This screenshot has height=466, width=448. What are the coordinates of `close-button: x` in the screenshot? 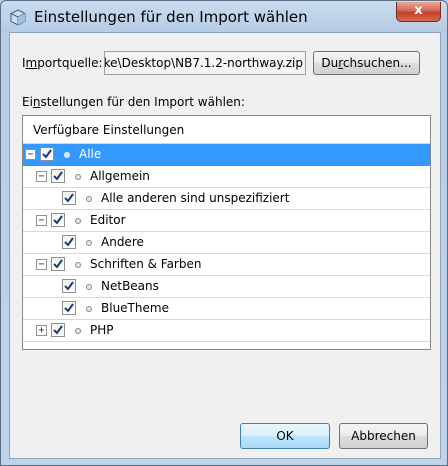 It's located at (418, 12).